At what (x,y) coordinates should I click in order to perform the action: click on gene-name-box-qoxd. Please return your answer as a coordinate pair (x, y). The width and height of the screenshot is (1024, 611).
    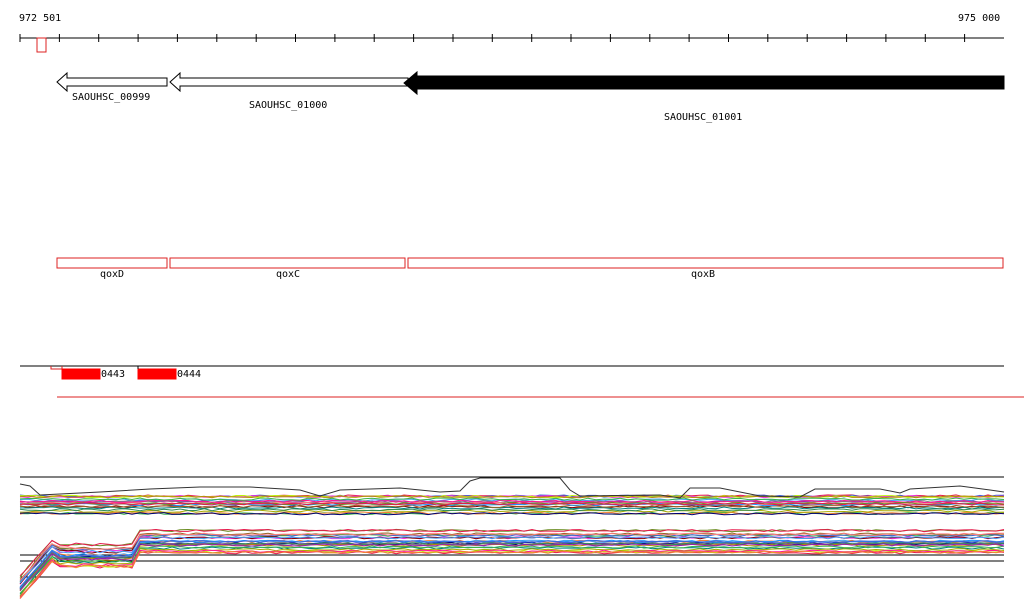
    Looking at the image, I should click on (112, 263).